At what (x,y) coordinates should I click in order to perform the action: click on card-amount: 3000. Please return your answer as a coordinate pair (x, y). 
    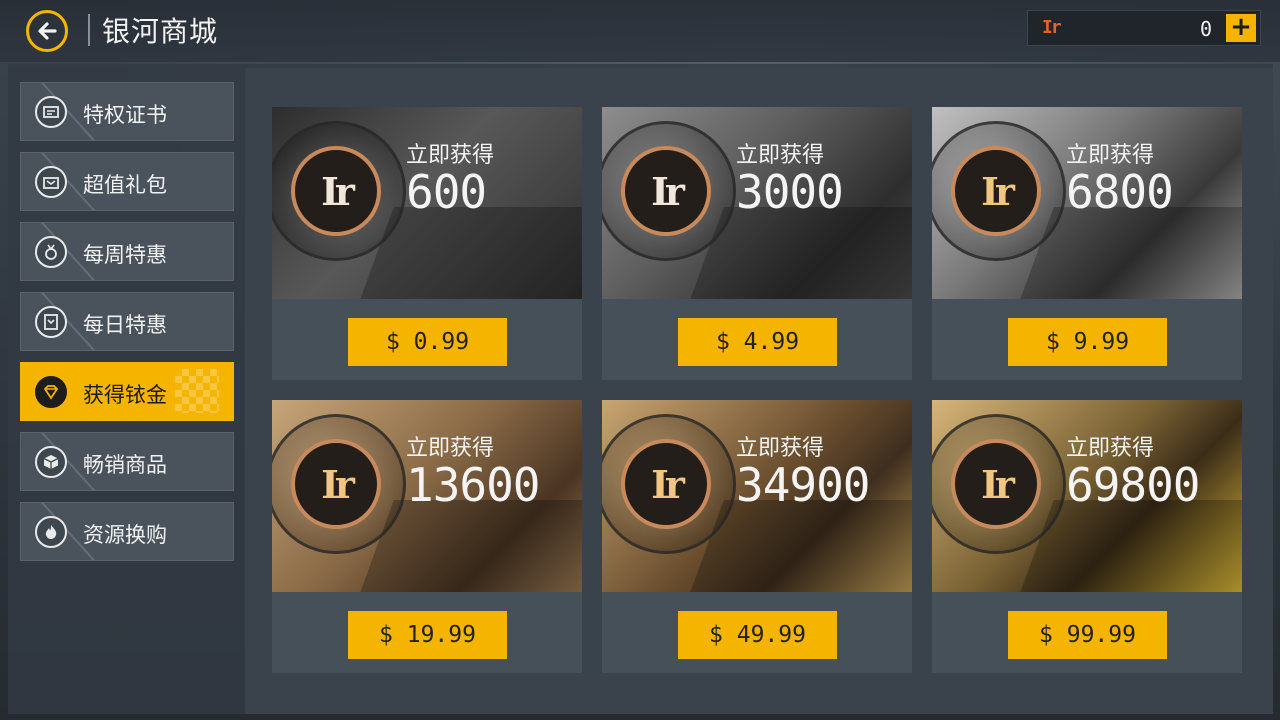
    Looking at the image, I should click on (790, 192).